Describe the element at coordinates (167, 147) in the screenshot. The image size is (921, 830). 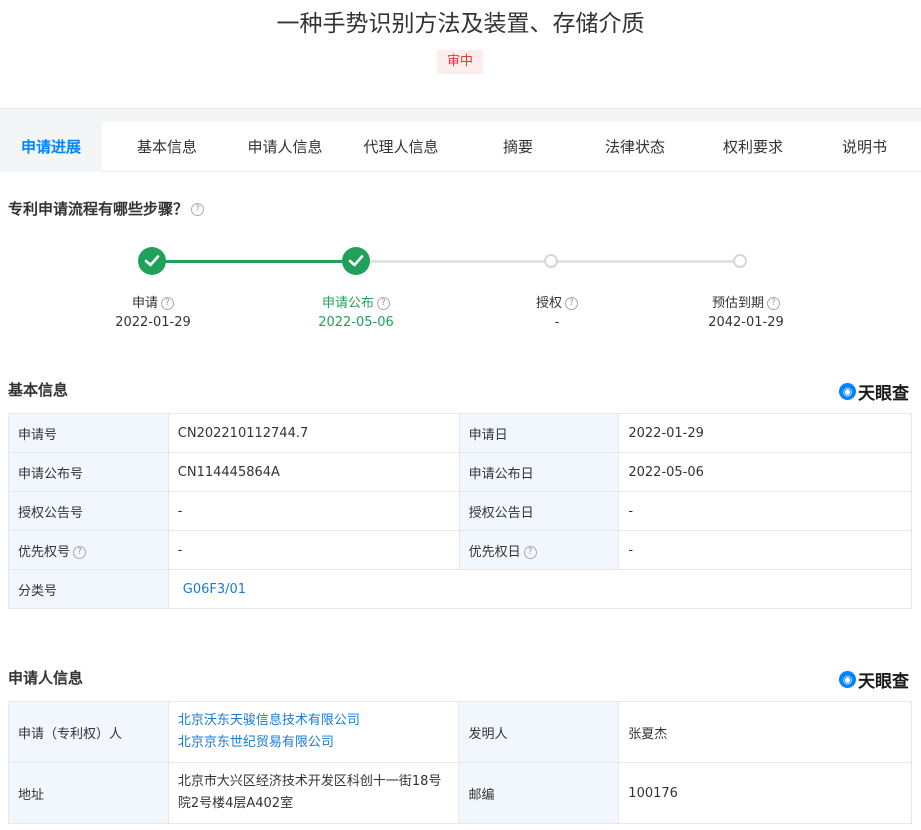
I see `tab-basic-info: 基本信息` at that location.